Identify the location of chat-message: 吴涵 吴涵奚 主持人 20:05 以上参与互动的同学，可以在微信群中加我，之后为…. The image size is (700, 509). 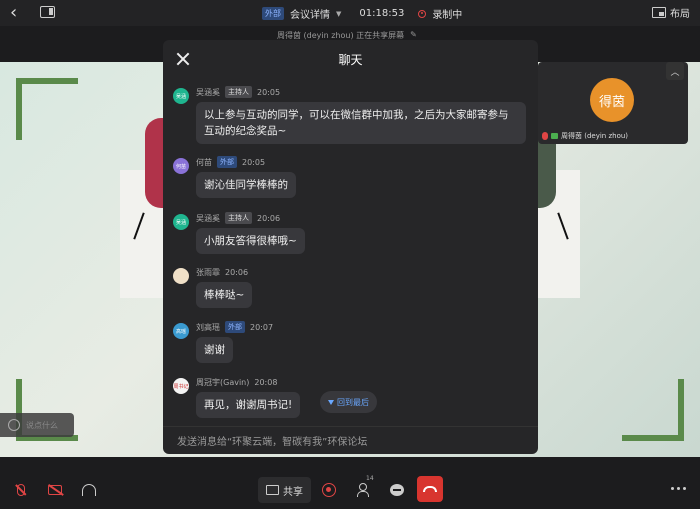
(349, 115).